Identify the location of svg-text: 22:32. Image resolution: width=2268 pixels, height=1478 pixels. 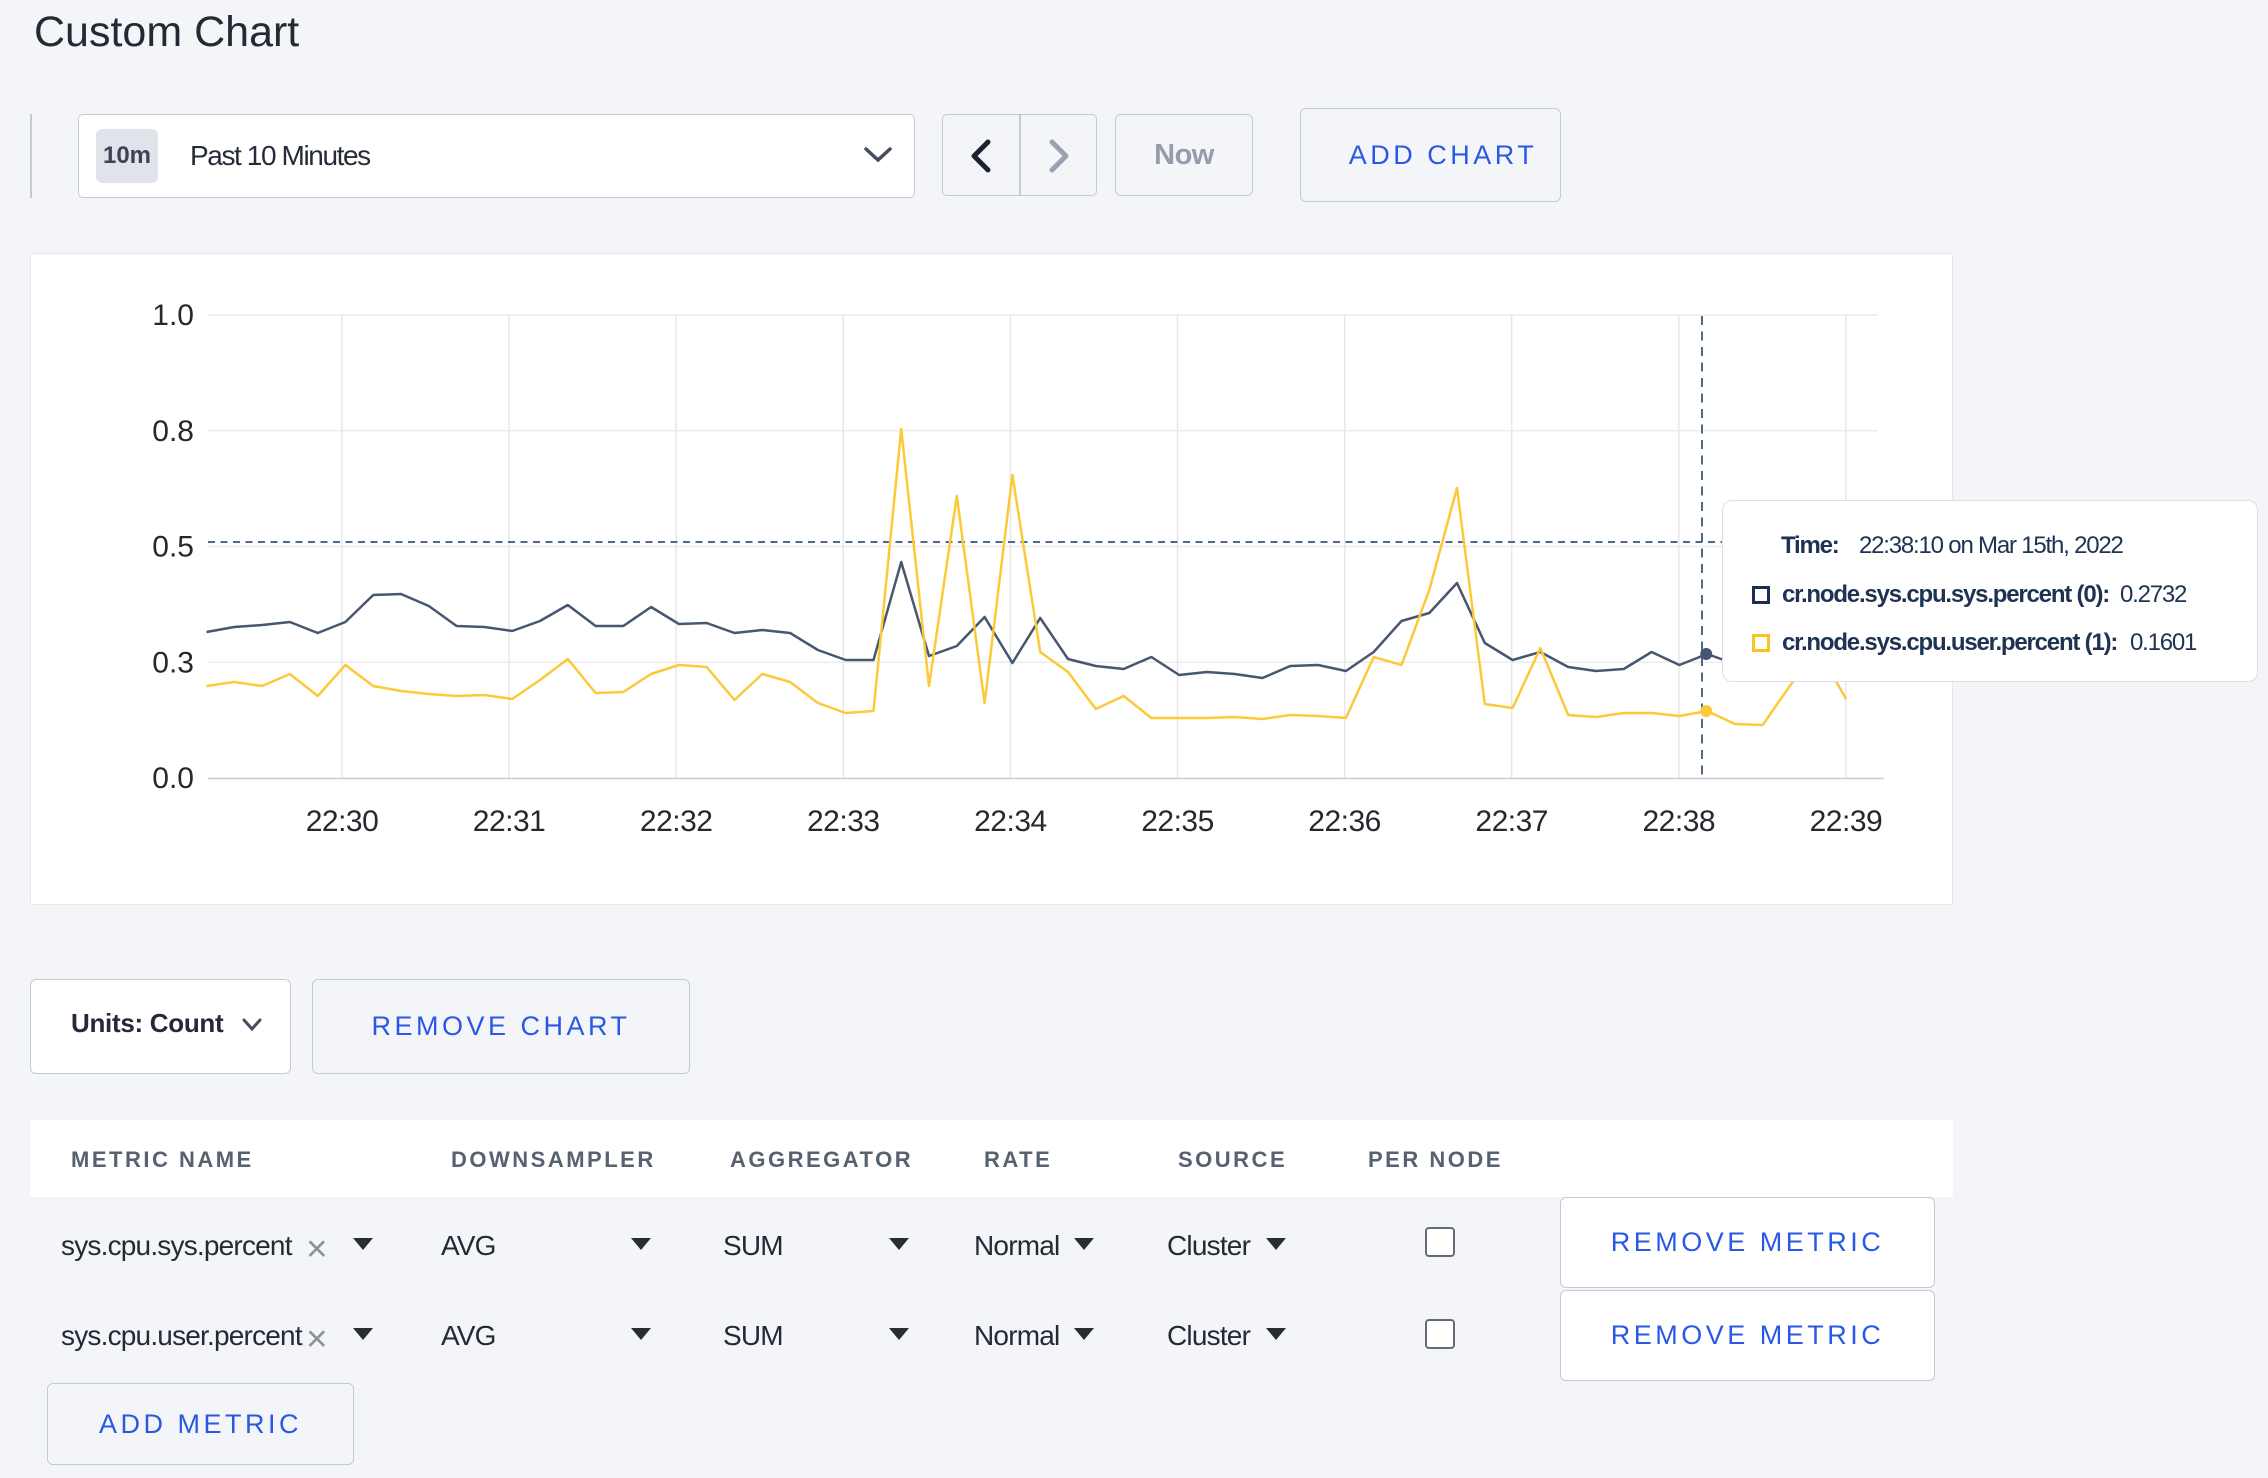
(676, 821).